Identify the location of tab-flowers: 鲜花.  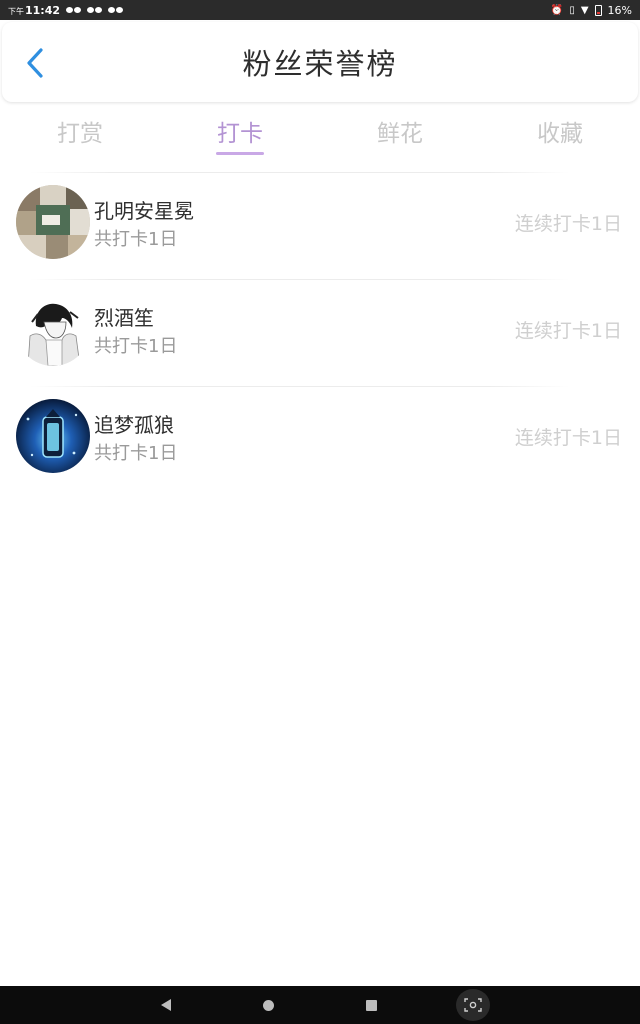
(400, 134).